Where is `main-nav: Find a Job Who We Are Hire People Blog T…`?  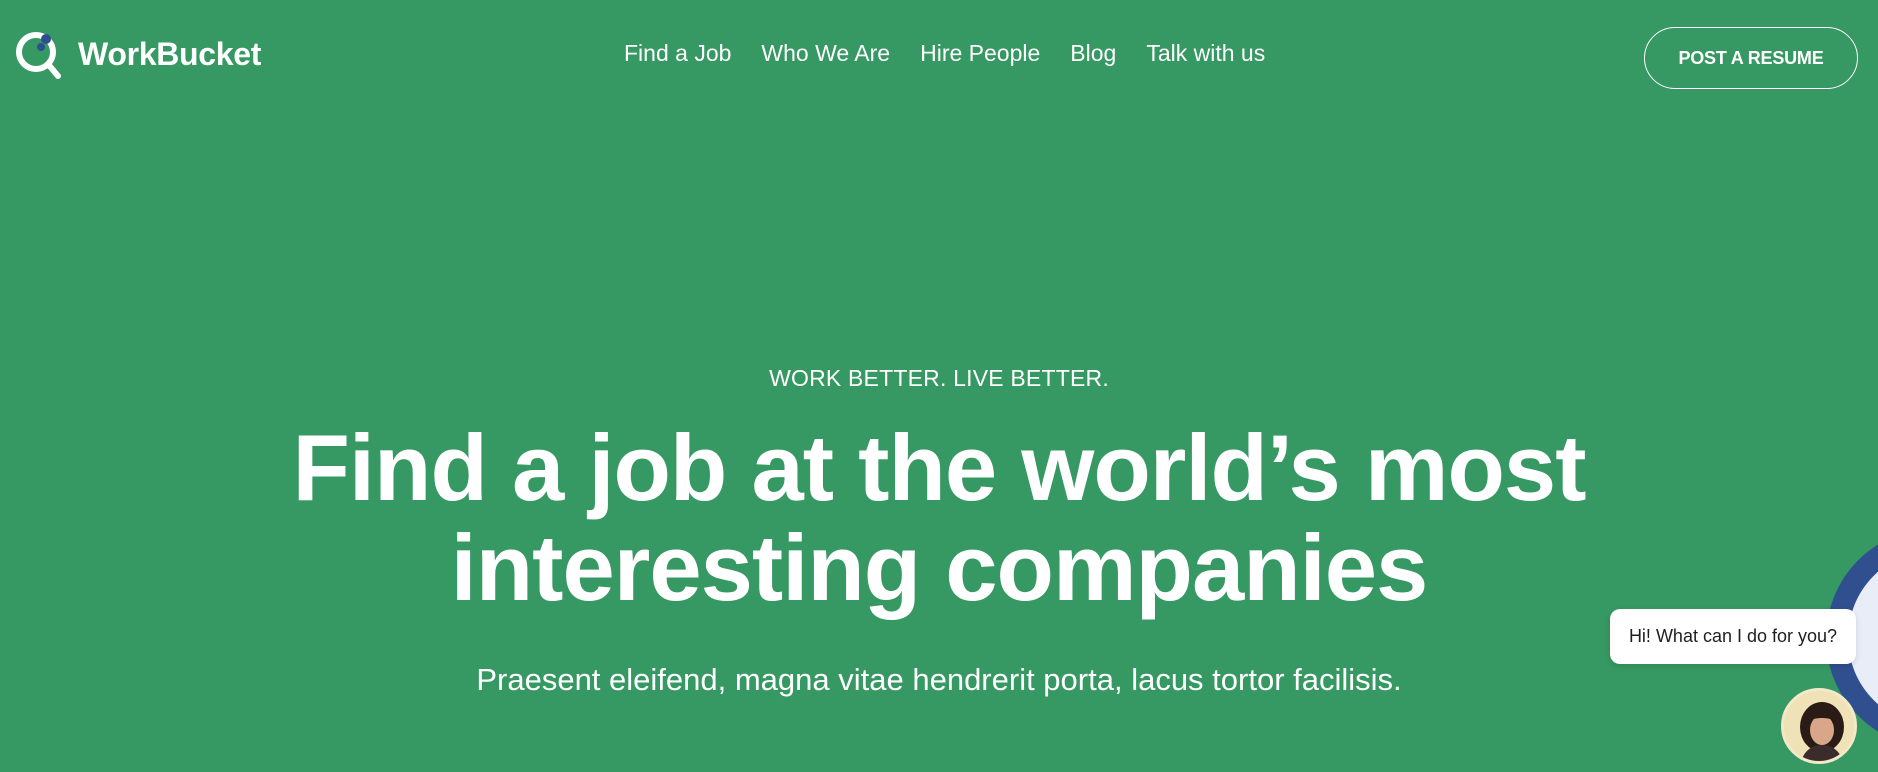 main-nav: Find a Job Who We Are Hire People Blog T… is located at coordinates (959, 53).